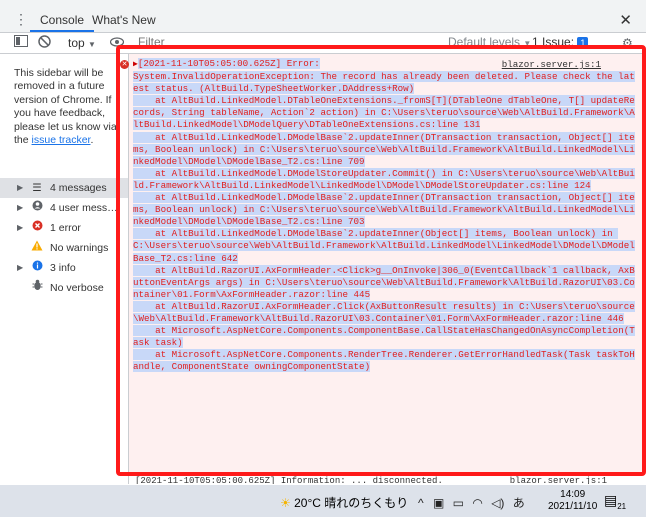  I want to click on filter-field, so click(286, 43).